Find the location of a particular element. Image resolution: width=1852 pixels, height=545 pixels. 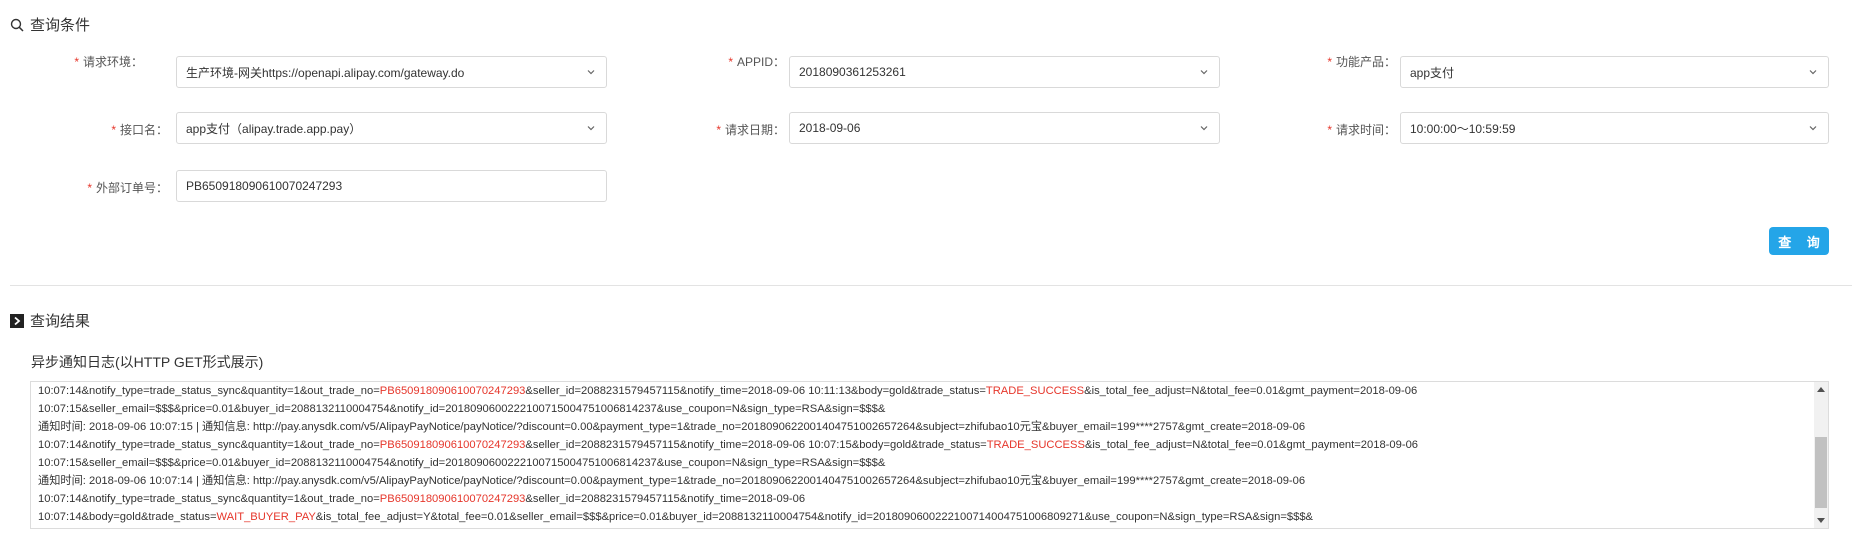

request-time-select: 10:00:00～10:59:59 is located at coordinates (1614, 128).